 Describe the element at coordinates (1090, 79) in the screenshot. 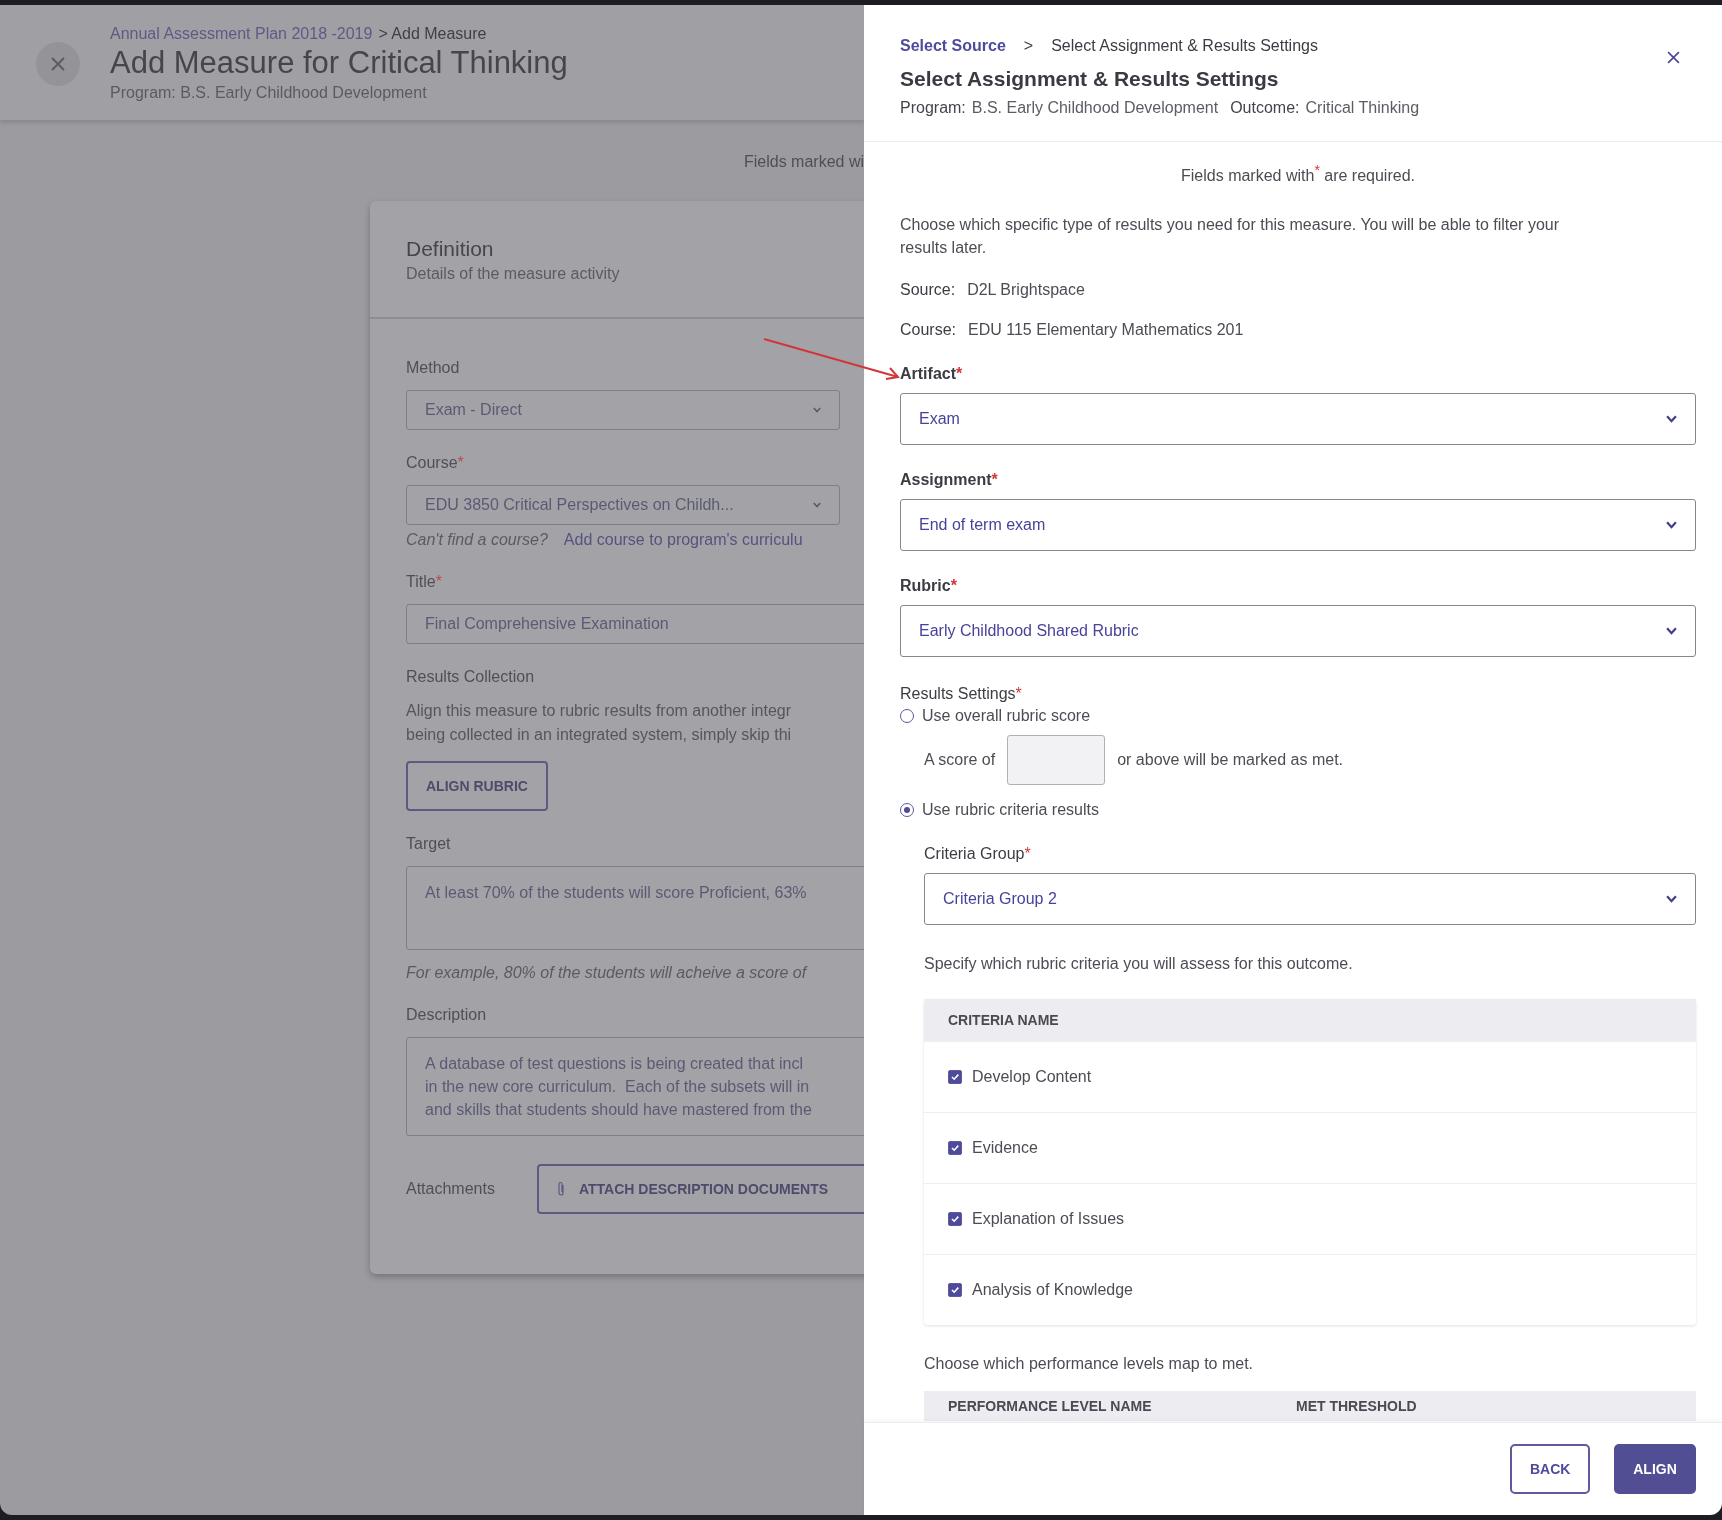

I see `panel-title: Select Assignment & Results Settings` at that location.